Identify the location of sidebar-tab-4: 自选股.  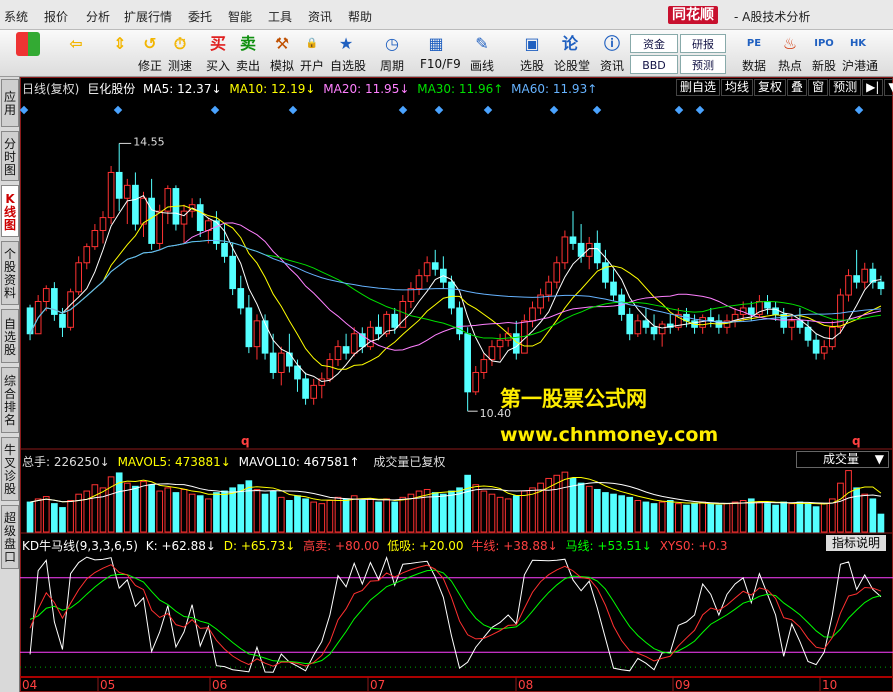
(10, 336).